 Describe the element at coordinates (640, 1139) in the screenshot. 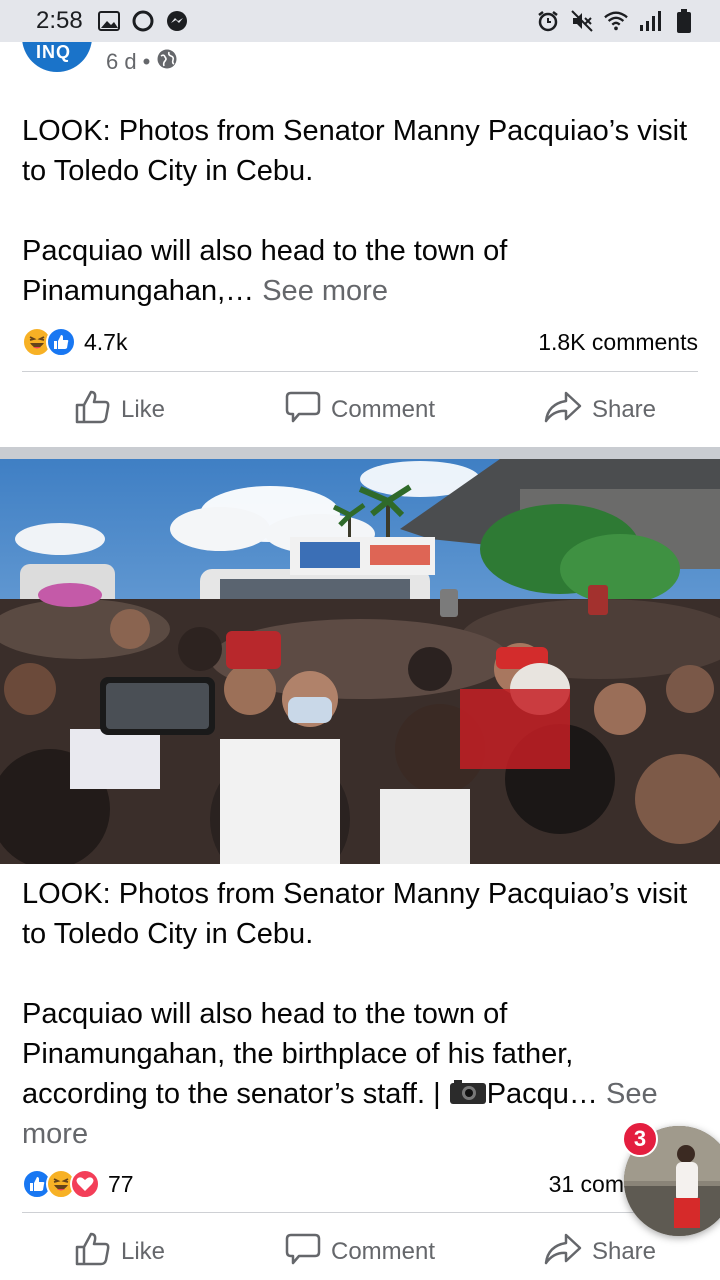

I see `unread-badge: 3` at that location.